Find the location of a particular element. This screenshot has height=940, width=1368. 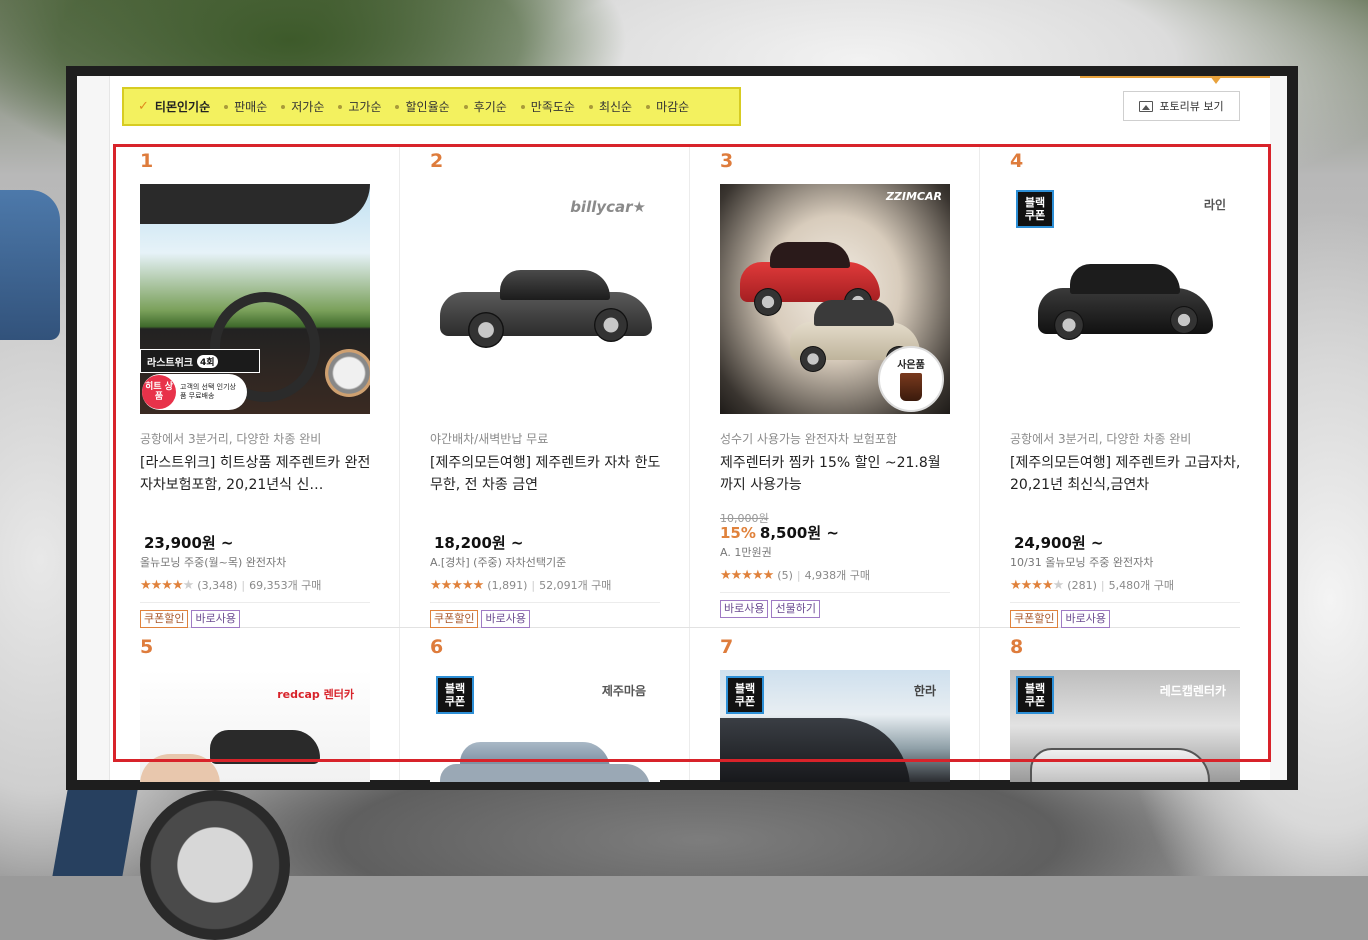

discount-rate: 15% is located at coordinates (738, 533).